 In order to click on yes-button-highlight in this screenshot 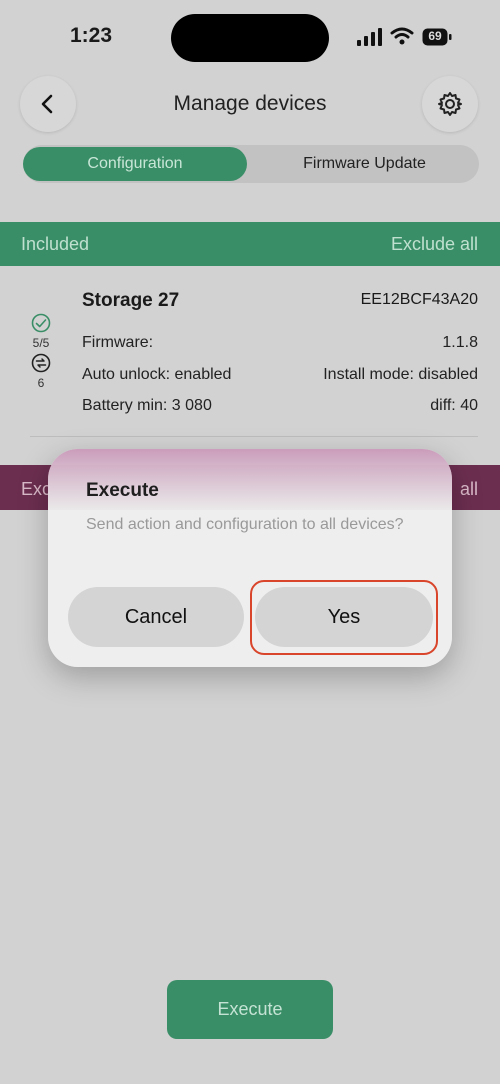, I will do `click(344, 617)`.